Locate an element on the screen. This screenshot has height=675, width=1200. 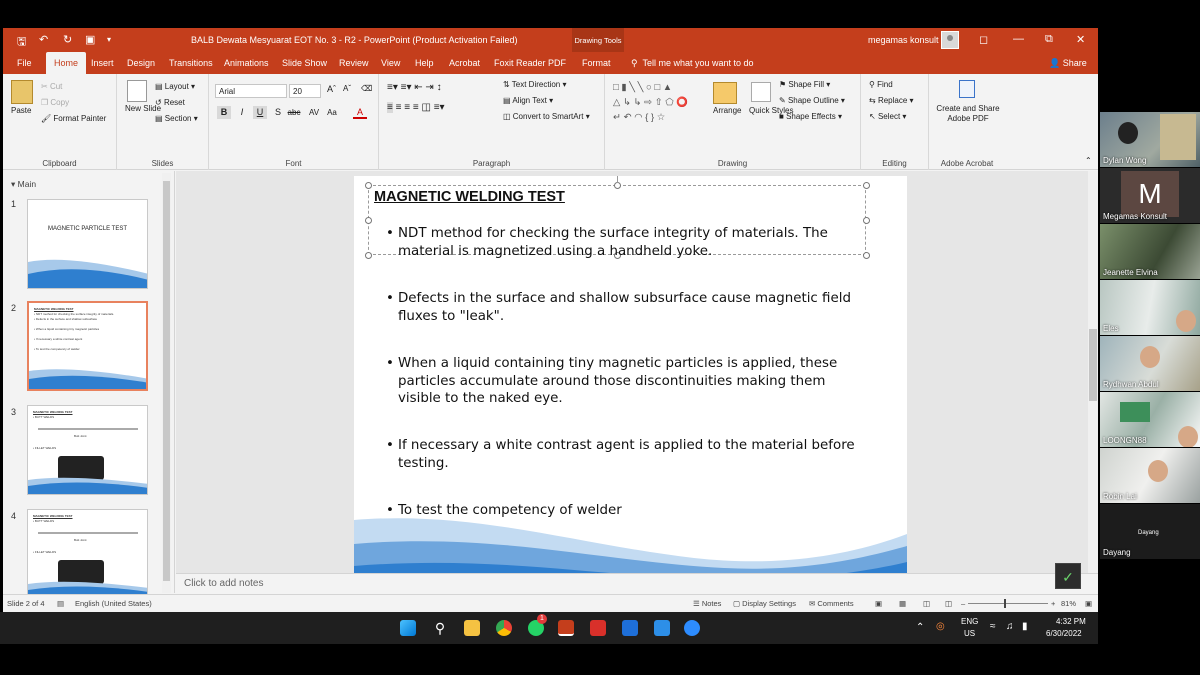
wifi-icon: ≈ is located at coordinates (993, 626).